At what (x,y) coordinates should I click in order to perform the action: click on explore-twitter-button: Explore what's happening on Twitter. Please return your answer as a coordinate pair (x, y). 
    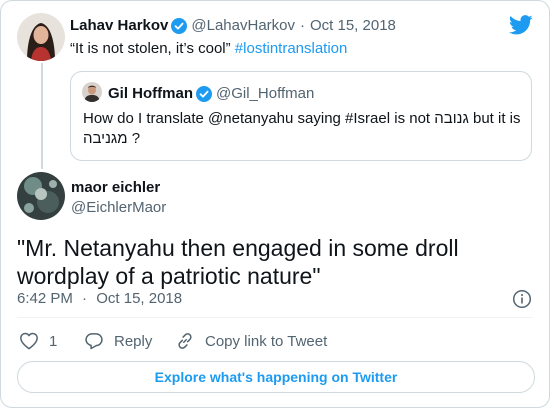
    Looking at the image, I should click on (276, 377).